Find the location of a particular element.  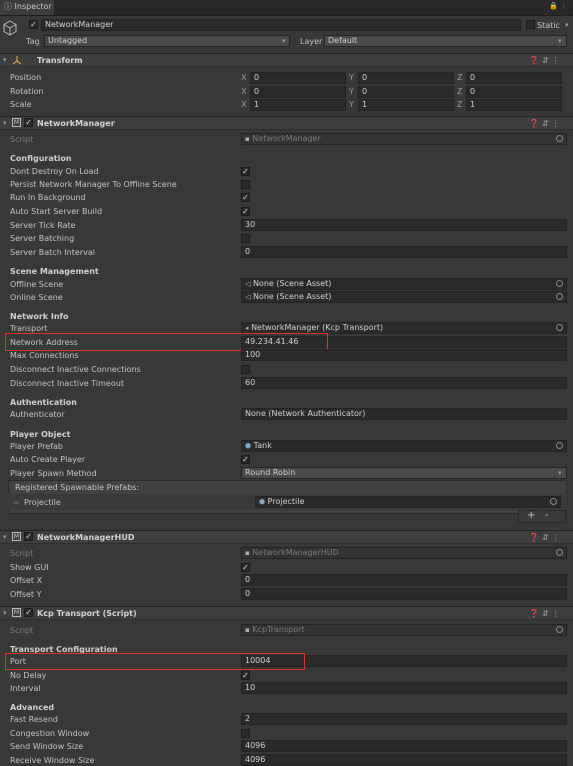

script-file-icon: ▪ is located at coordinates (247, 630).